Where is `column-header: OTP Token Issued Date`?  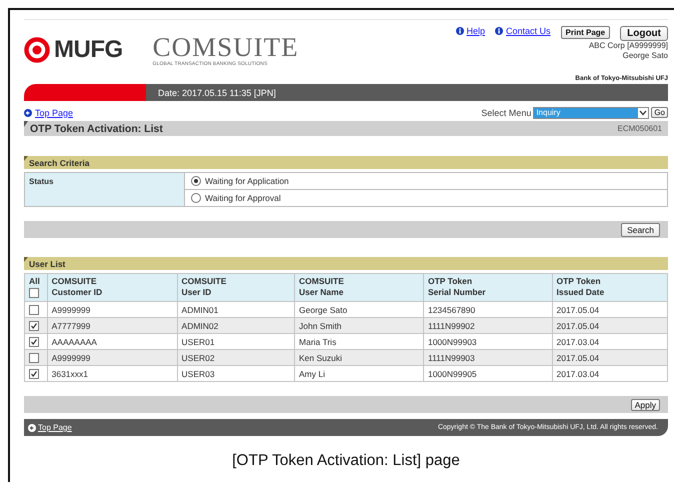
column-header: OTP Token Issued Date is located at coordinates (610, 288).